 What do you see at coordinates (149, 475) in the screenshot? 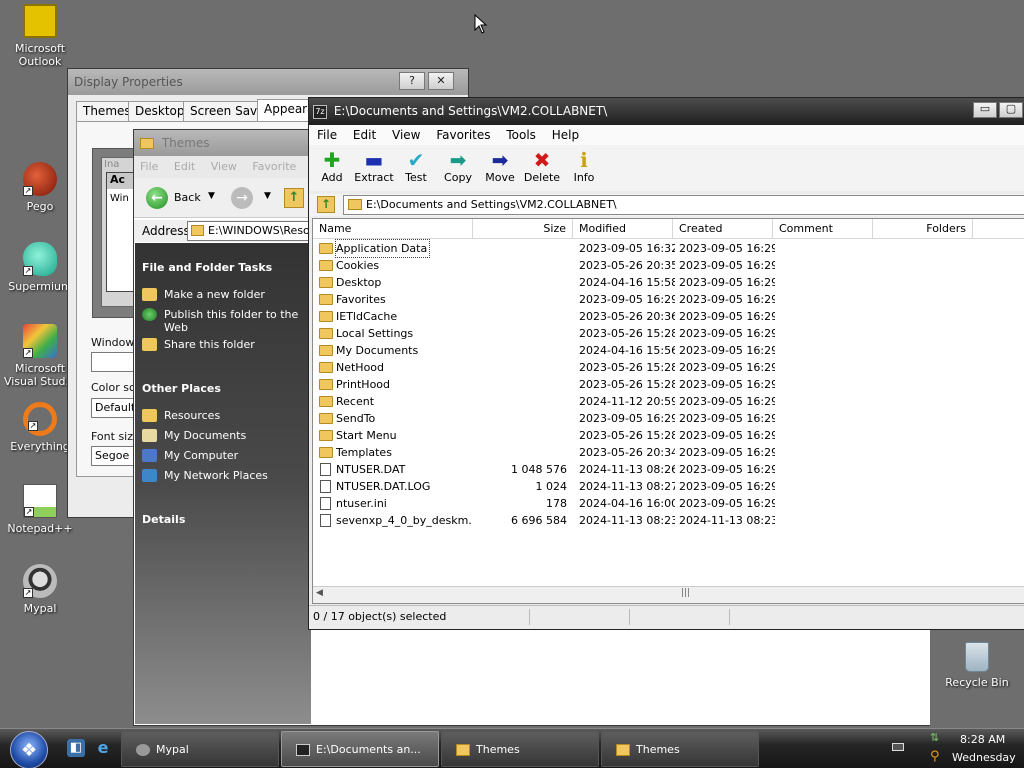
I see `network-places-icon` at bounding box center [149, 475].